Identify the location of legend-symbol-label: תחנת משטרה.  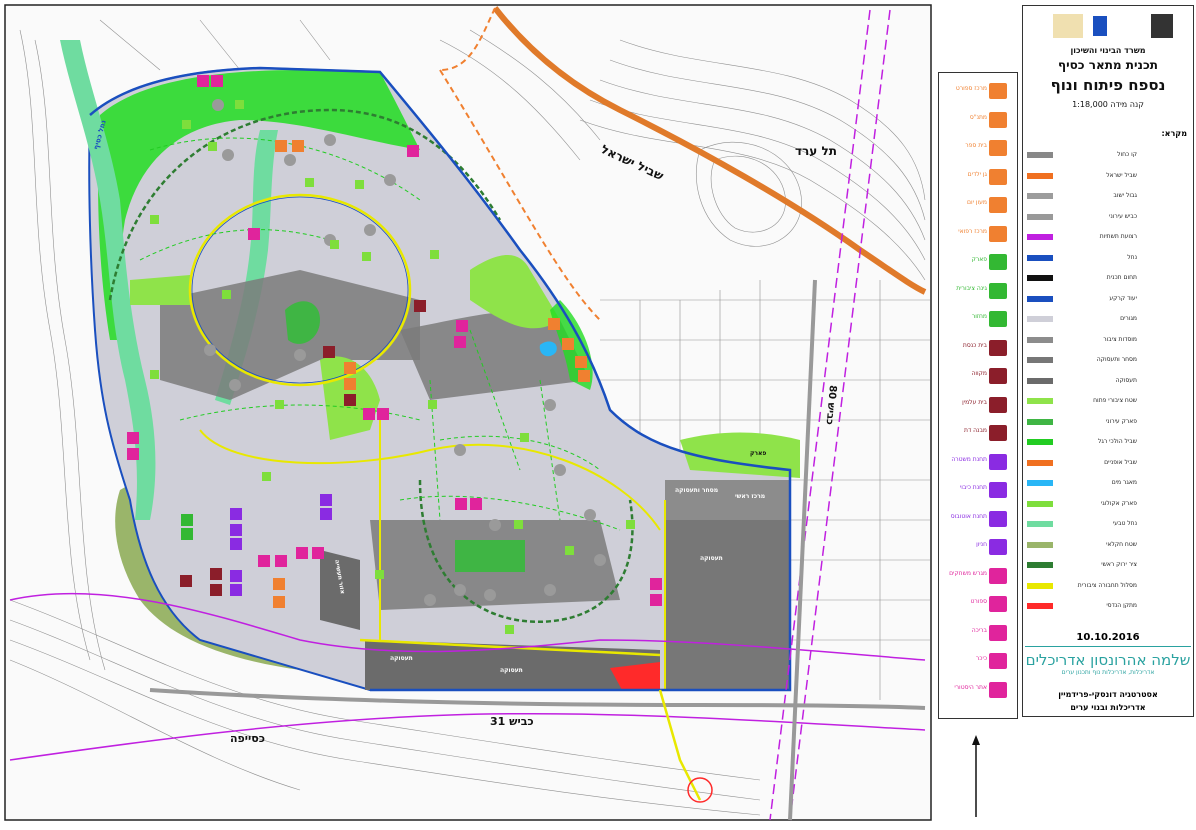
(969, 459).